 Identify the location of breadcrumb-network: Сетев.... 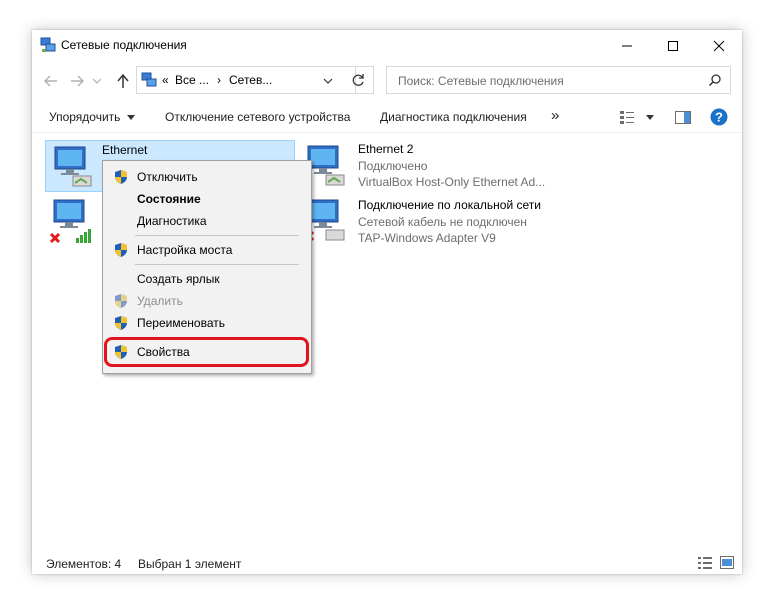
(250, 80).